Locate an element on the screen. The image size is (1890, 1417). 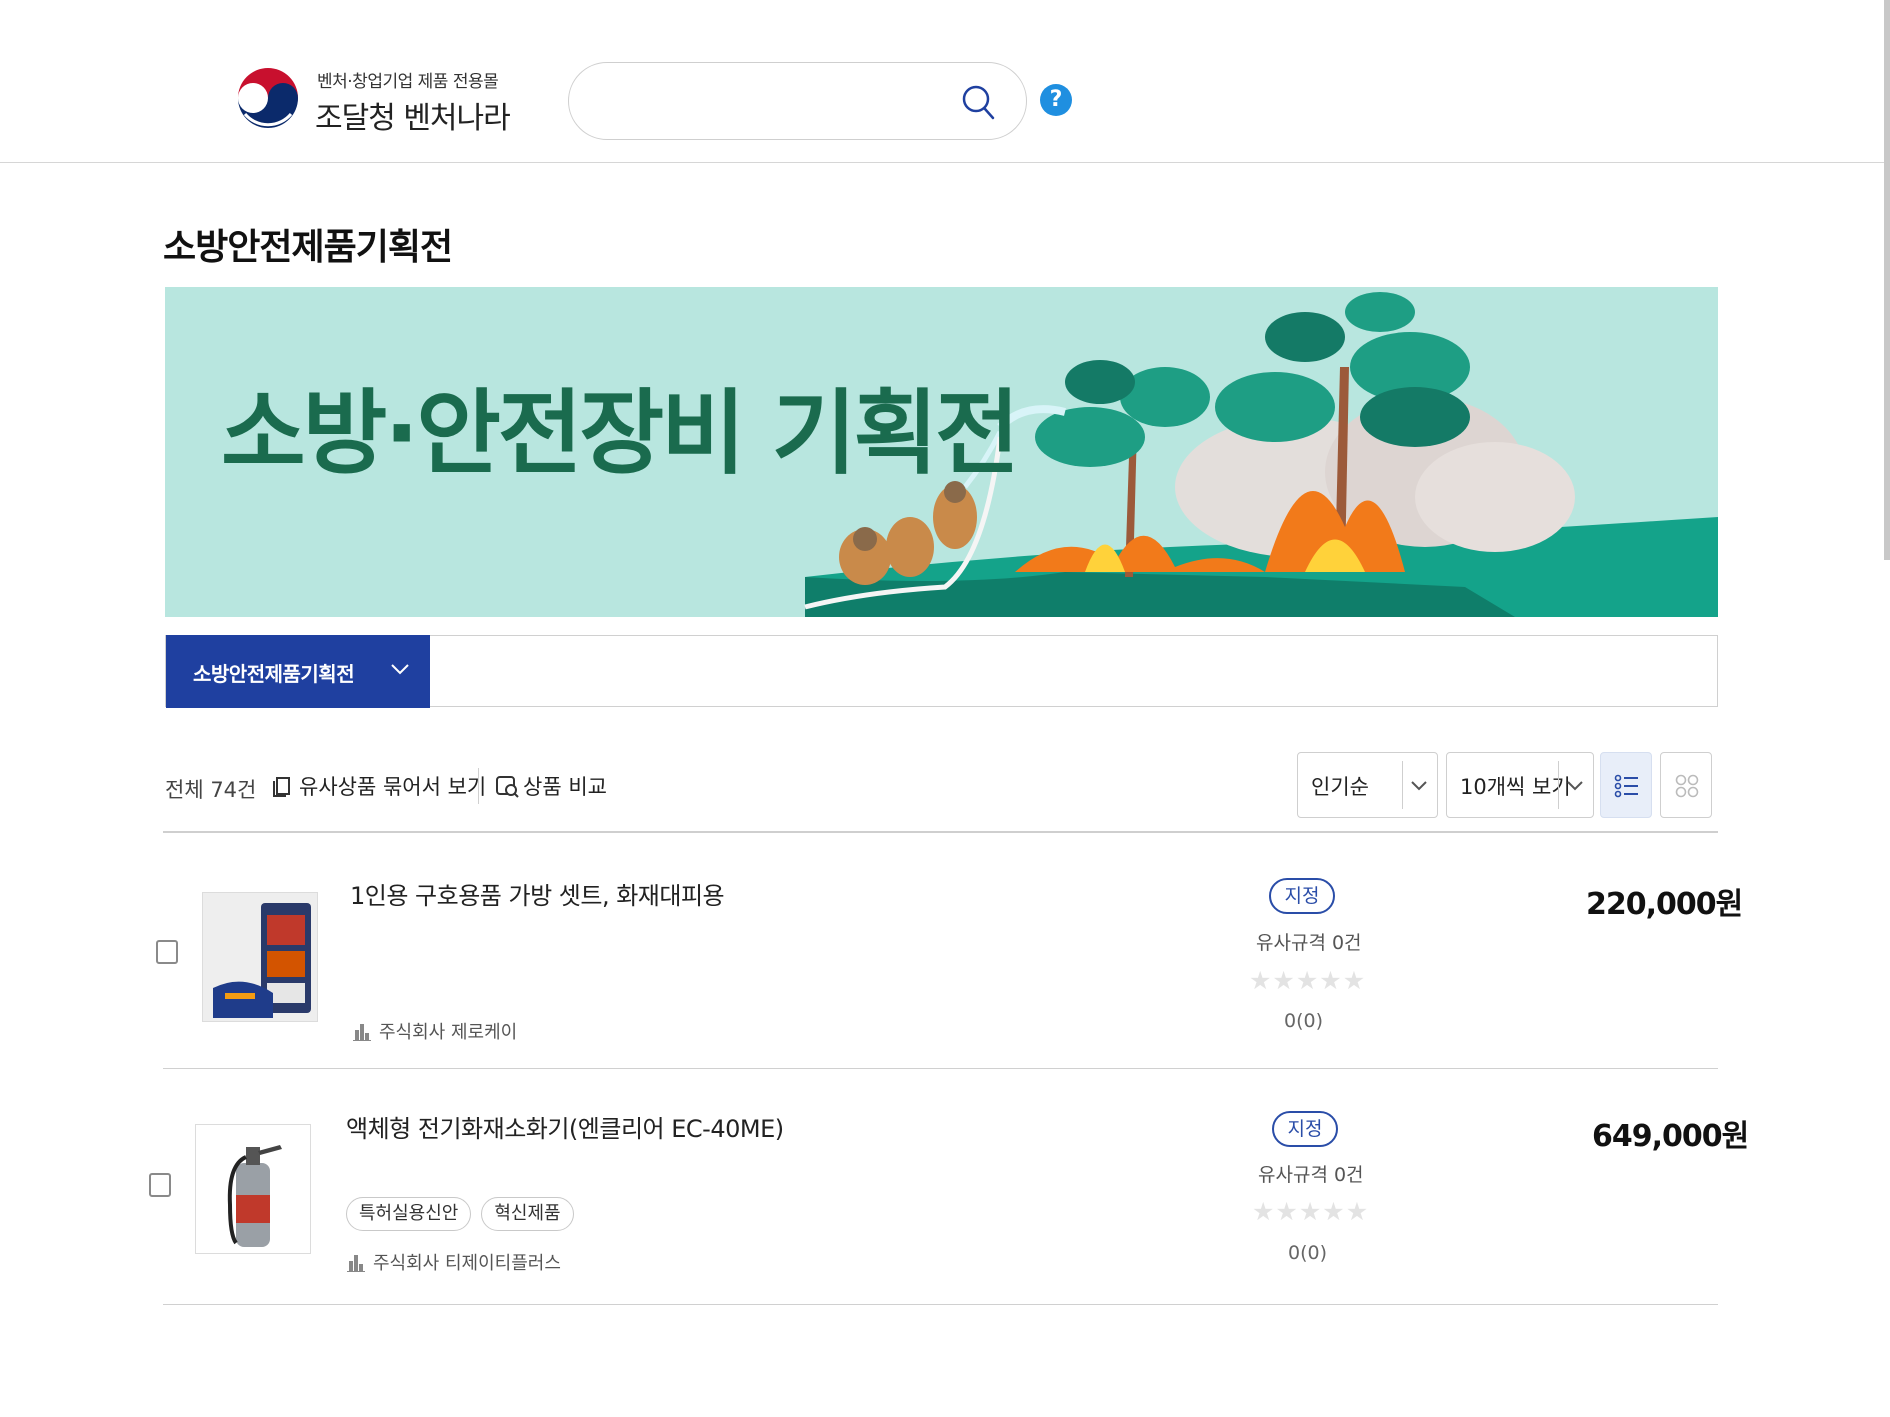
compare-icon is located at coordinates (507, 787).